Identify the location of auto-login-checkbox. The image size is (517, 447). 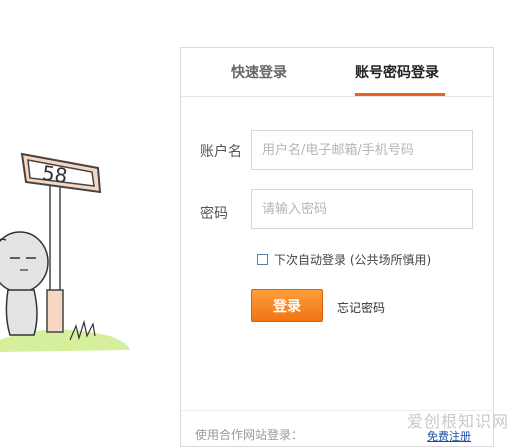
(262, 259).